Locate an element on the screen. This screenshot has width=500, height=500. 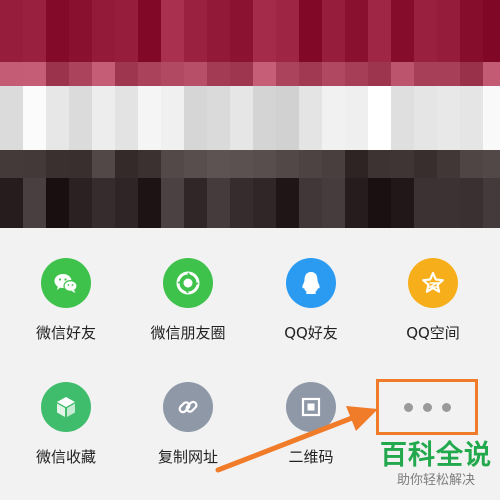
share-wechat-friend-label: 微信好友 is located at coordinates (65, 333).